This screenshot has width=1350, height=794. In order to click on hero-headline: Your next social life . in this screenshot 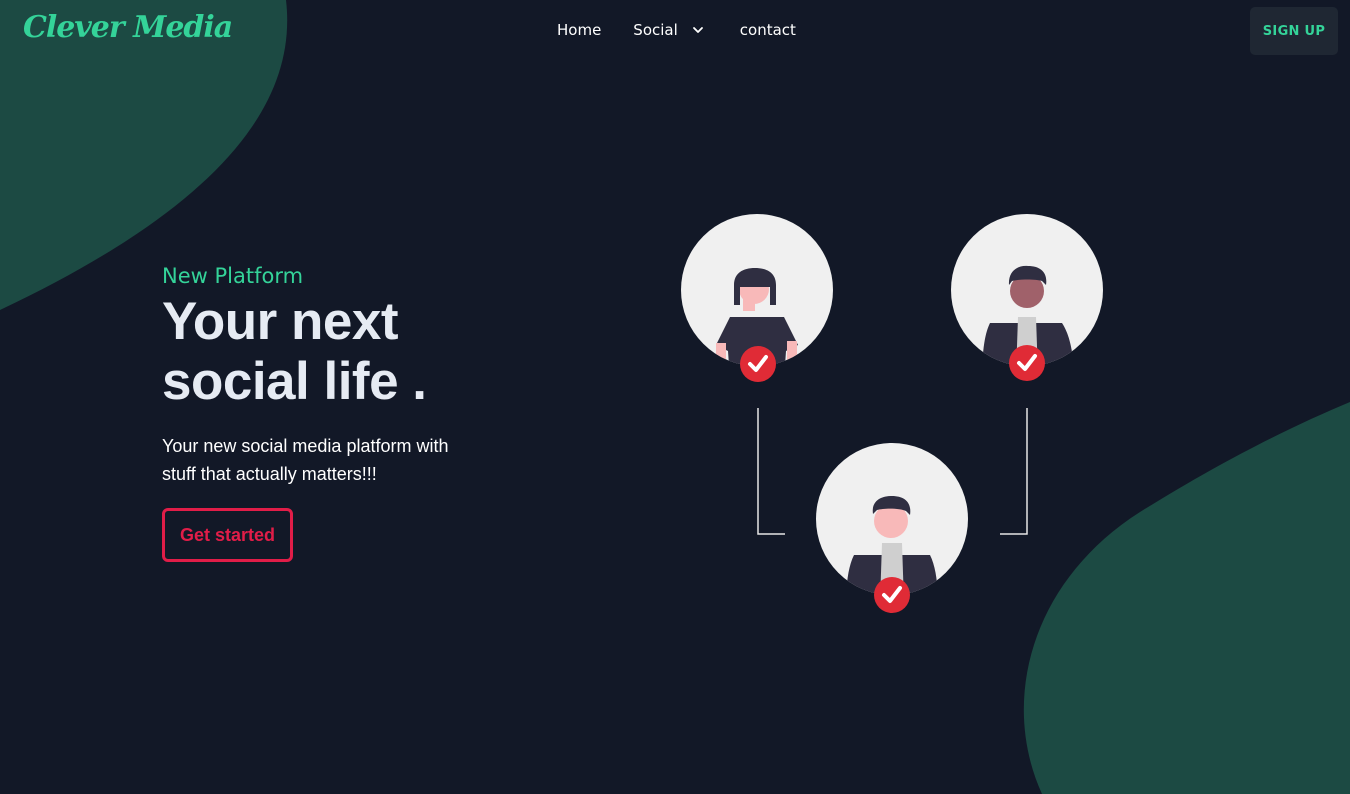, I will do `click(372, 352)`.